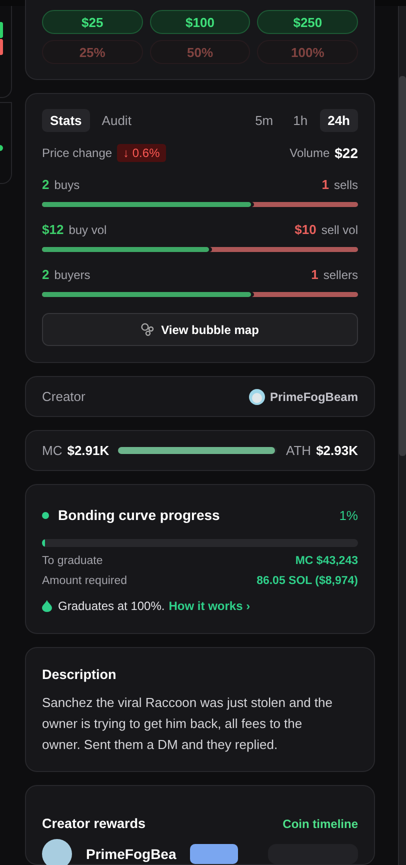 This screenshot has height=865, width=406. I want to click on description-title: Description, so click(79, 674).